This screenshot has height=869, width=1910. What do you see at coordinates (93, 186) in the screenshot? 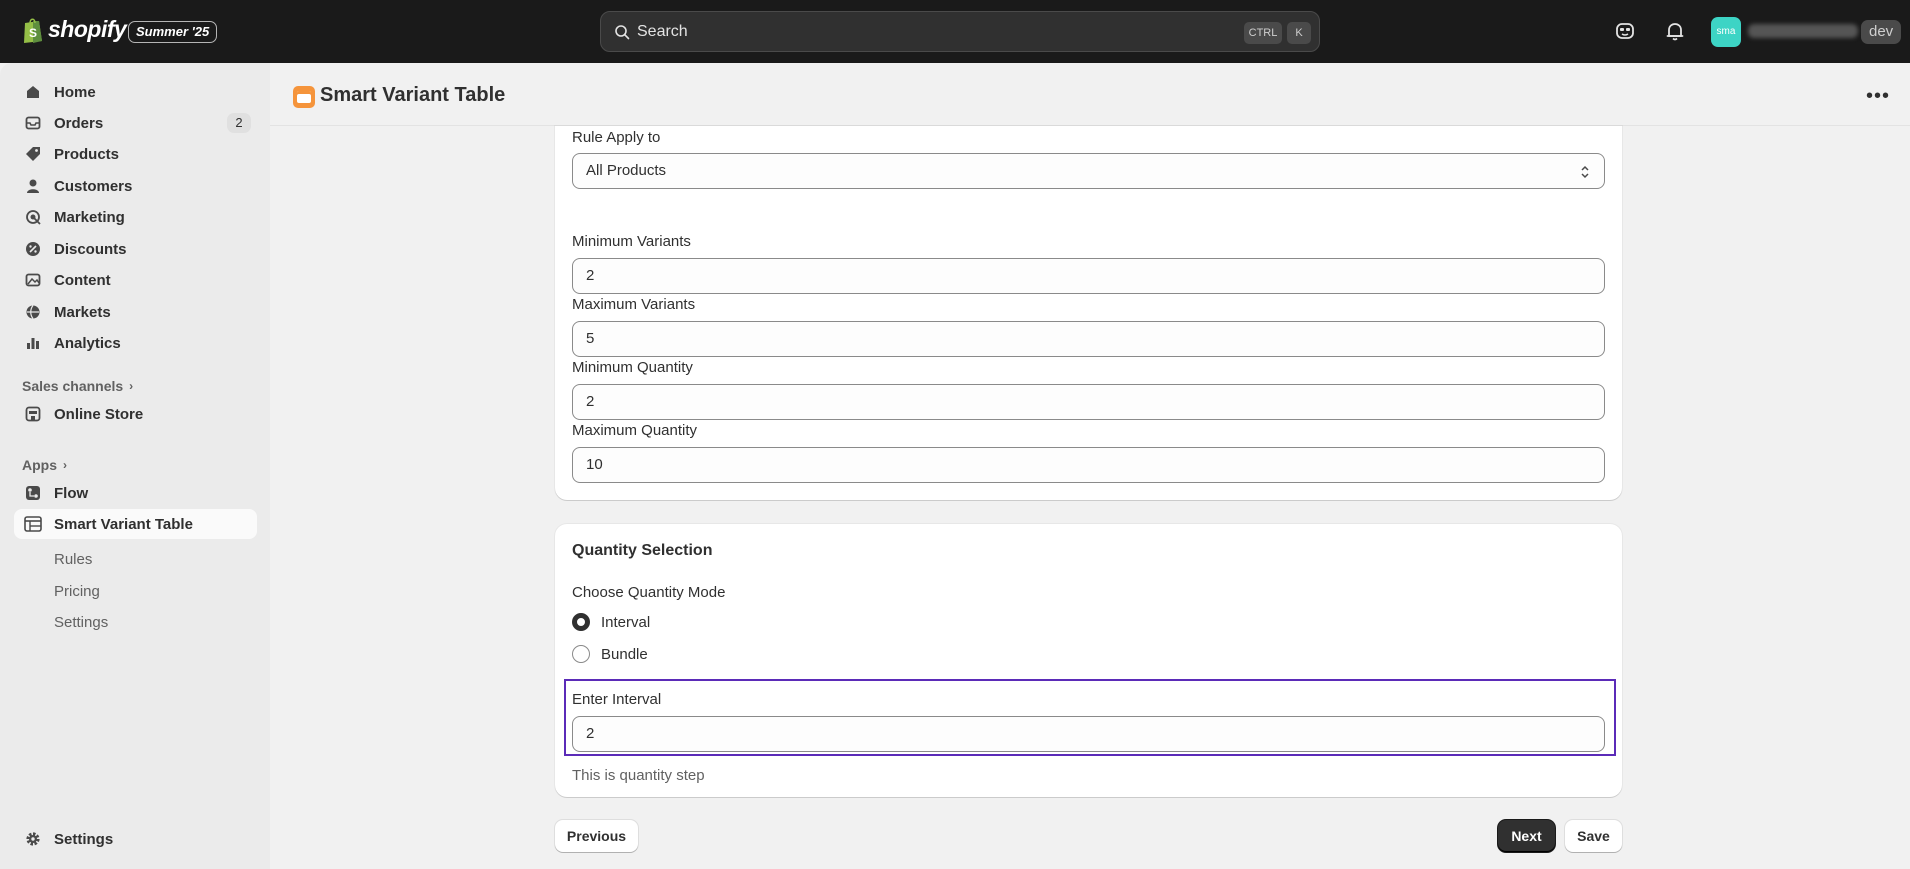
I see `sidebar-item-label: Customers` at bounding box center [93, 186].